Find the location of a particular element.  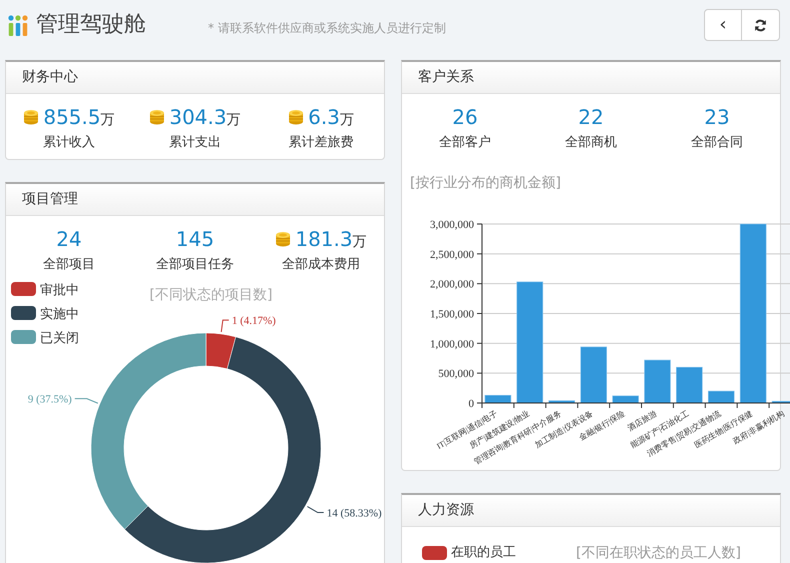

stat-label: 全部客户 is located at coordinates (465, 143).